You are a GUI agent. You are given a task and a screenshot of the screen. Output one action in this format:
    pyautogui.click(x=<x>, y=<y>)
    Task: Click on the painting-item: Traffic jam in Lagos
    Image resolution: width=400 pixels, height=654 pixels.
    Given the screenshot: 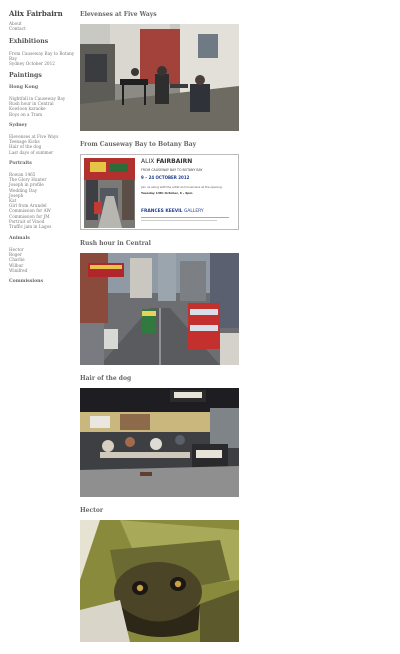 What is the action you would take?
    pyautogui.click(x=30, y=226)
    